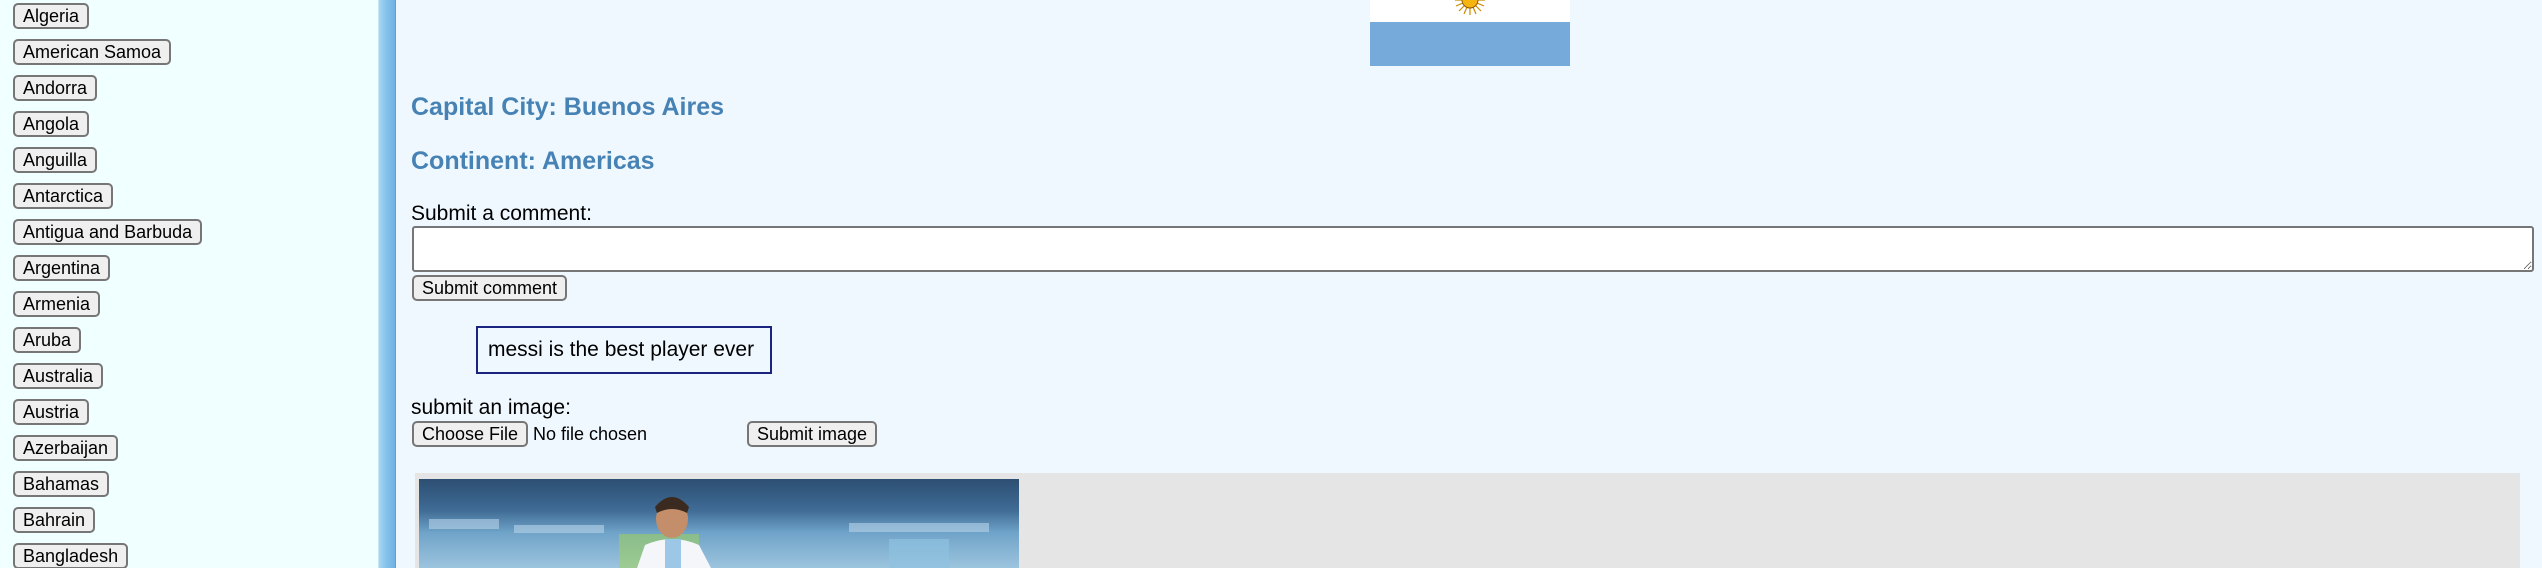 This screenshot has width=2542, height=568. What do you see at coordinates (63, 196) in the screenshot?
I see `country-button-antarctica: Antarctica` at bounding box center [63, 196].